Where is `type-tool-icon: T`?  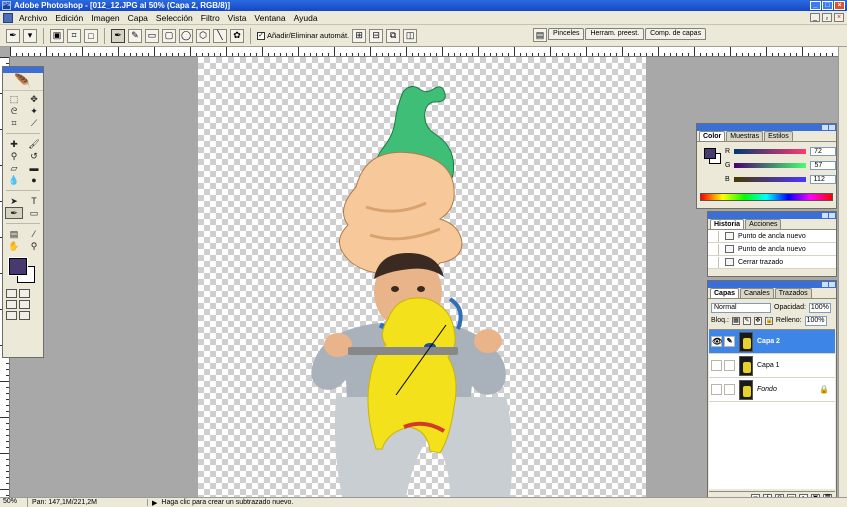 type-tool-icon: T is located at coordinates (34, 201).